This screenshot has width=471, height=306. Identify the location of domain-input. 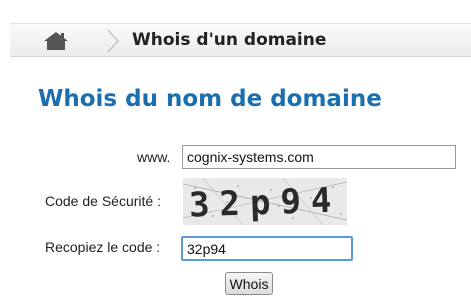
(319, 157).